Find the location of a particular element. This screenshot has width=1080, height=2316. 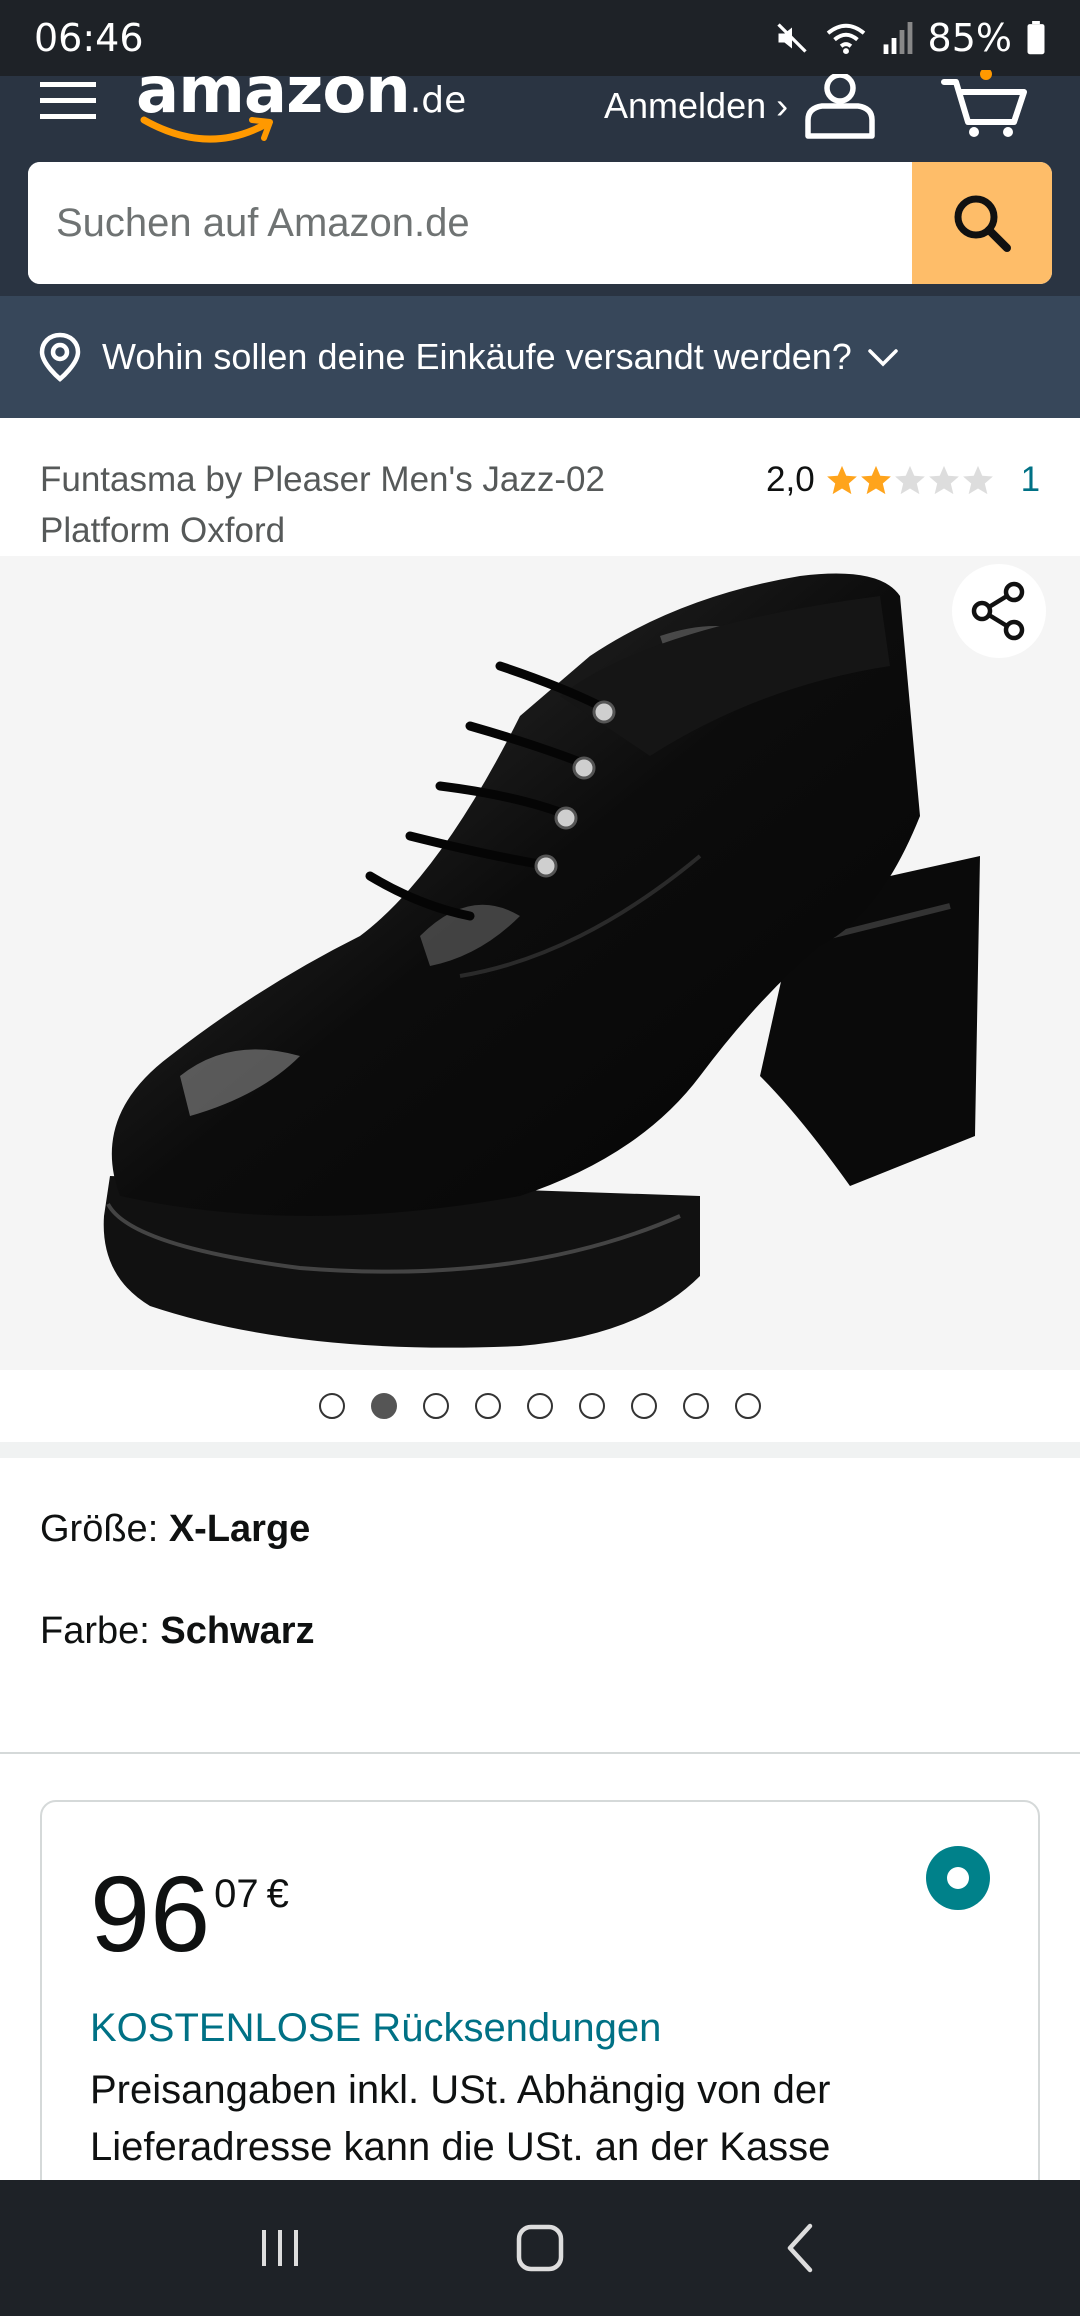

price-fraction: 07 is located at coordinates (236, 1894).